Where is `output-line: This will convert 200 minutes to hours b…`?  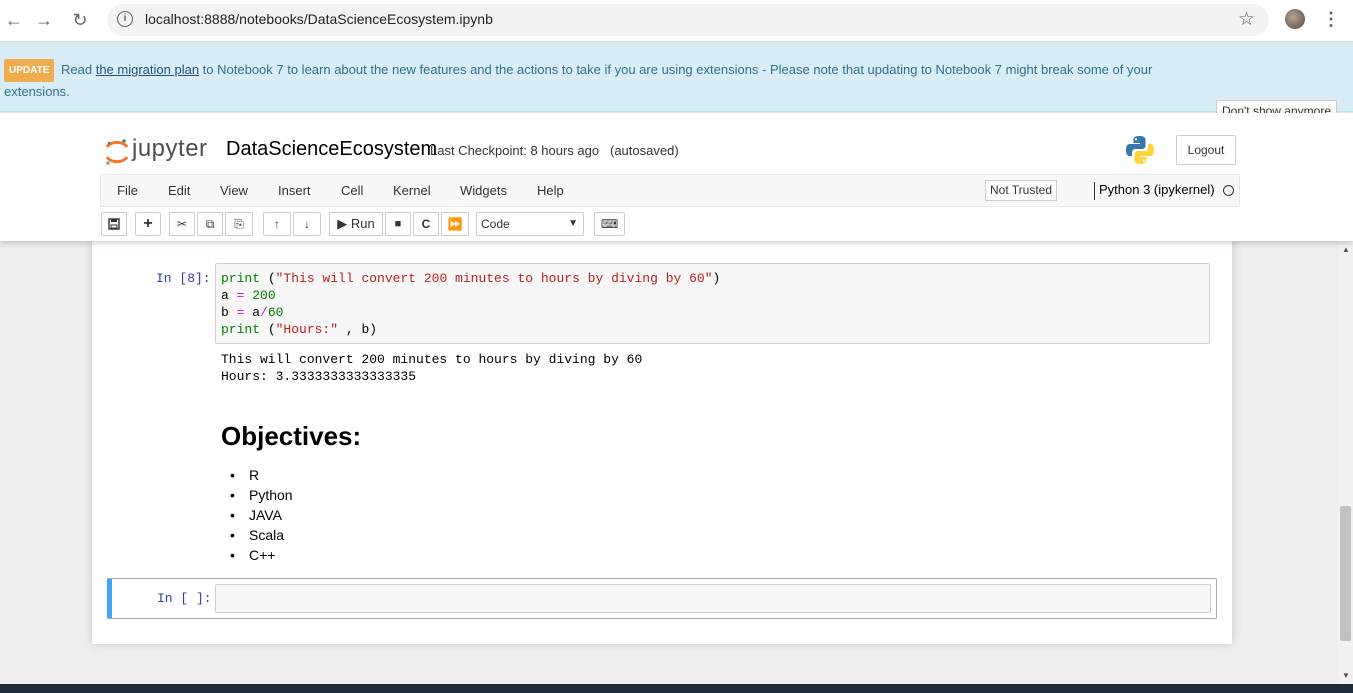 output-line: This will convert 200 minutes to hours b… is located at coordinates (432, 359).